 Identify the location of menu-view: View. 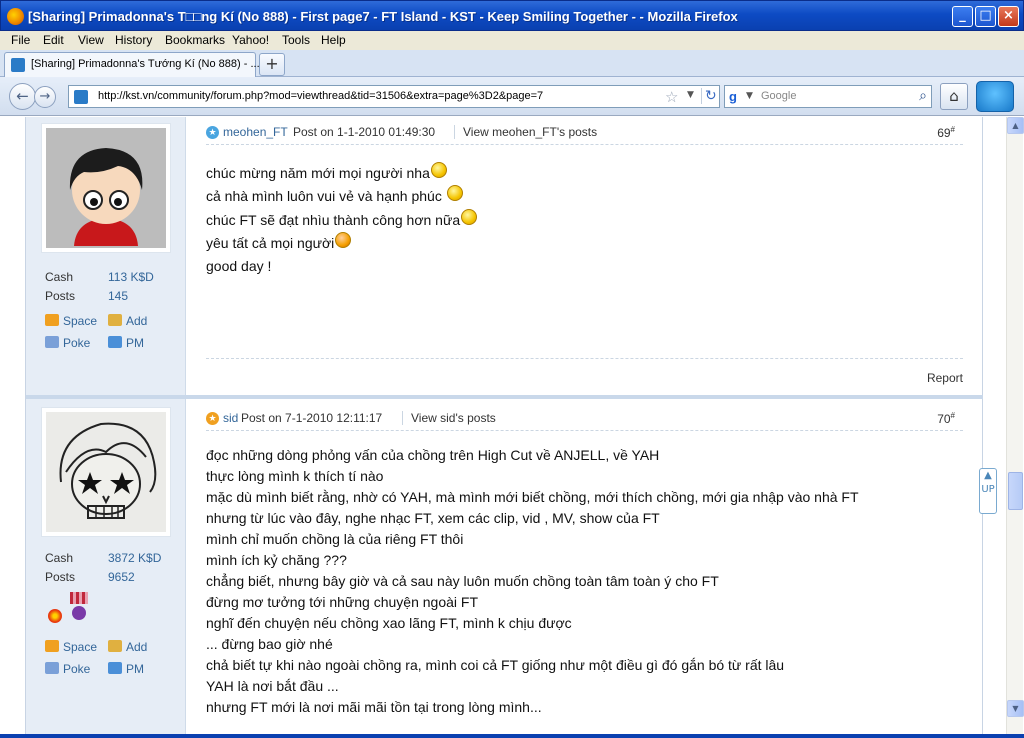
(91, 40).